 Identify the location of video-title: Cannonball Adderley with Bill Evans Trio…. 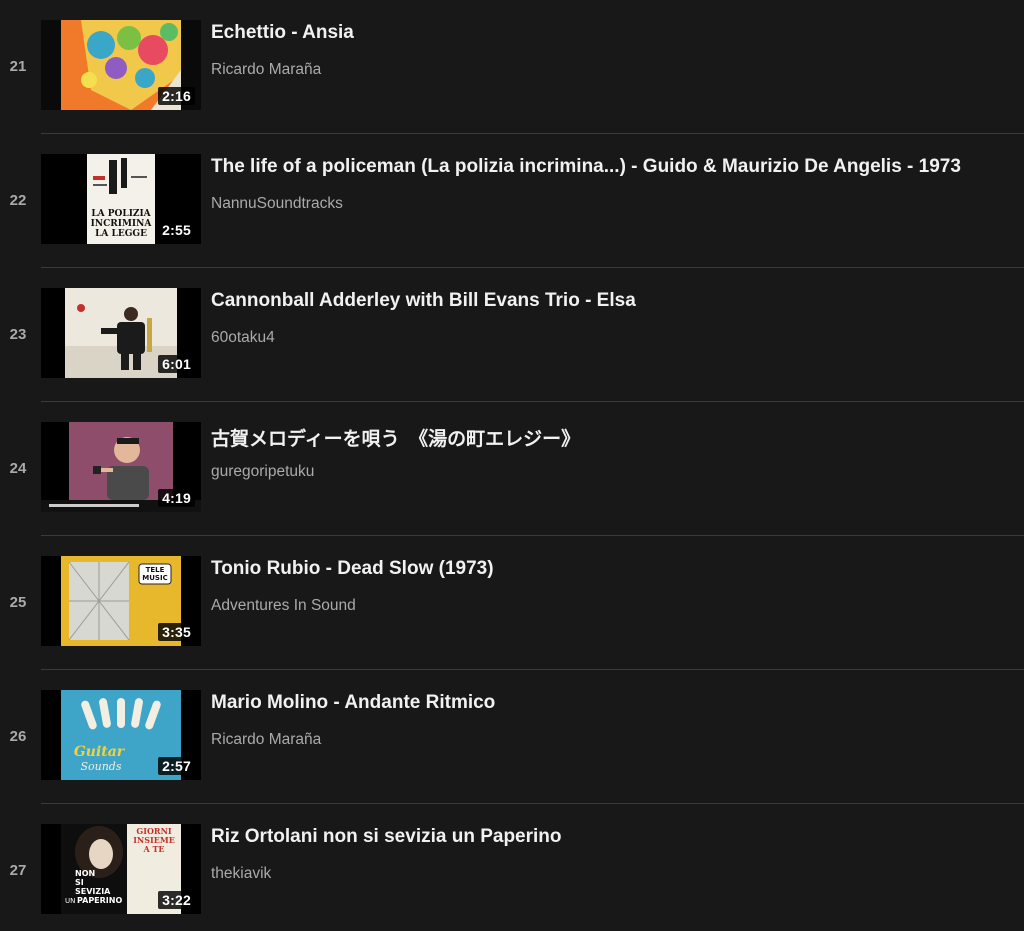
(616, 301).